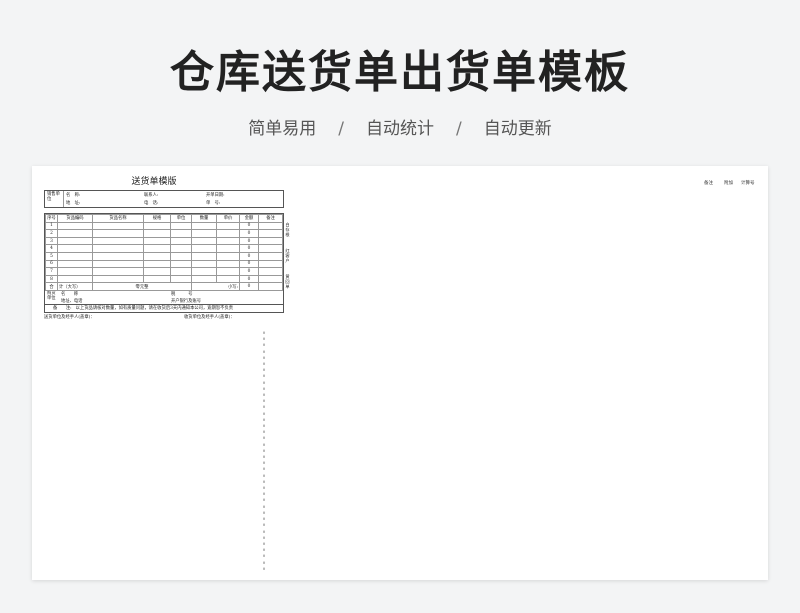 This screenshot has height=613, width=800. What do you see at coordinates (164, 199) in the screenshot?
I see `seller-block: 销售单位 名 称: 联系人: 开单日期: 地 址: 电 话: 单 号:` at bounding box center [164, 199].